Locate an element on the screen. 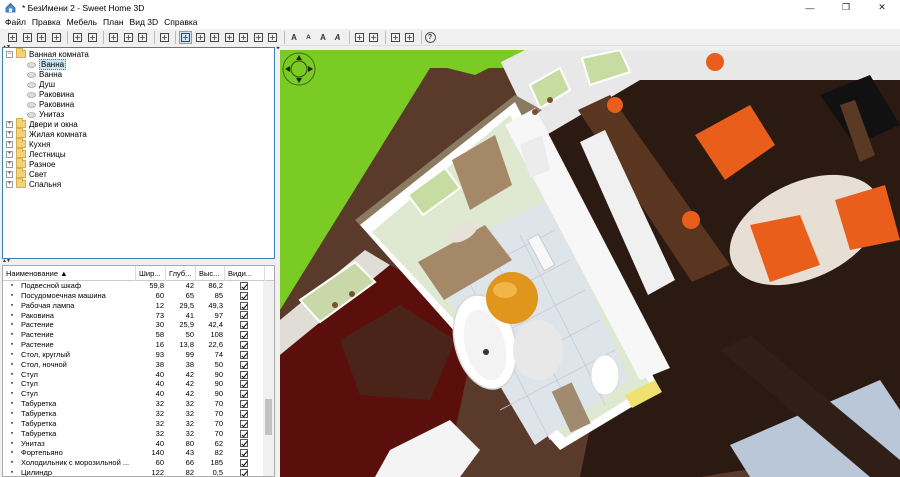 The height and width of the screenshot is (477, 900). text-increase-icon: A is located at coordinates (294, 37).